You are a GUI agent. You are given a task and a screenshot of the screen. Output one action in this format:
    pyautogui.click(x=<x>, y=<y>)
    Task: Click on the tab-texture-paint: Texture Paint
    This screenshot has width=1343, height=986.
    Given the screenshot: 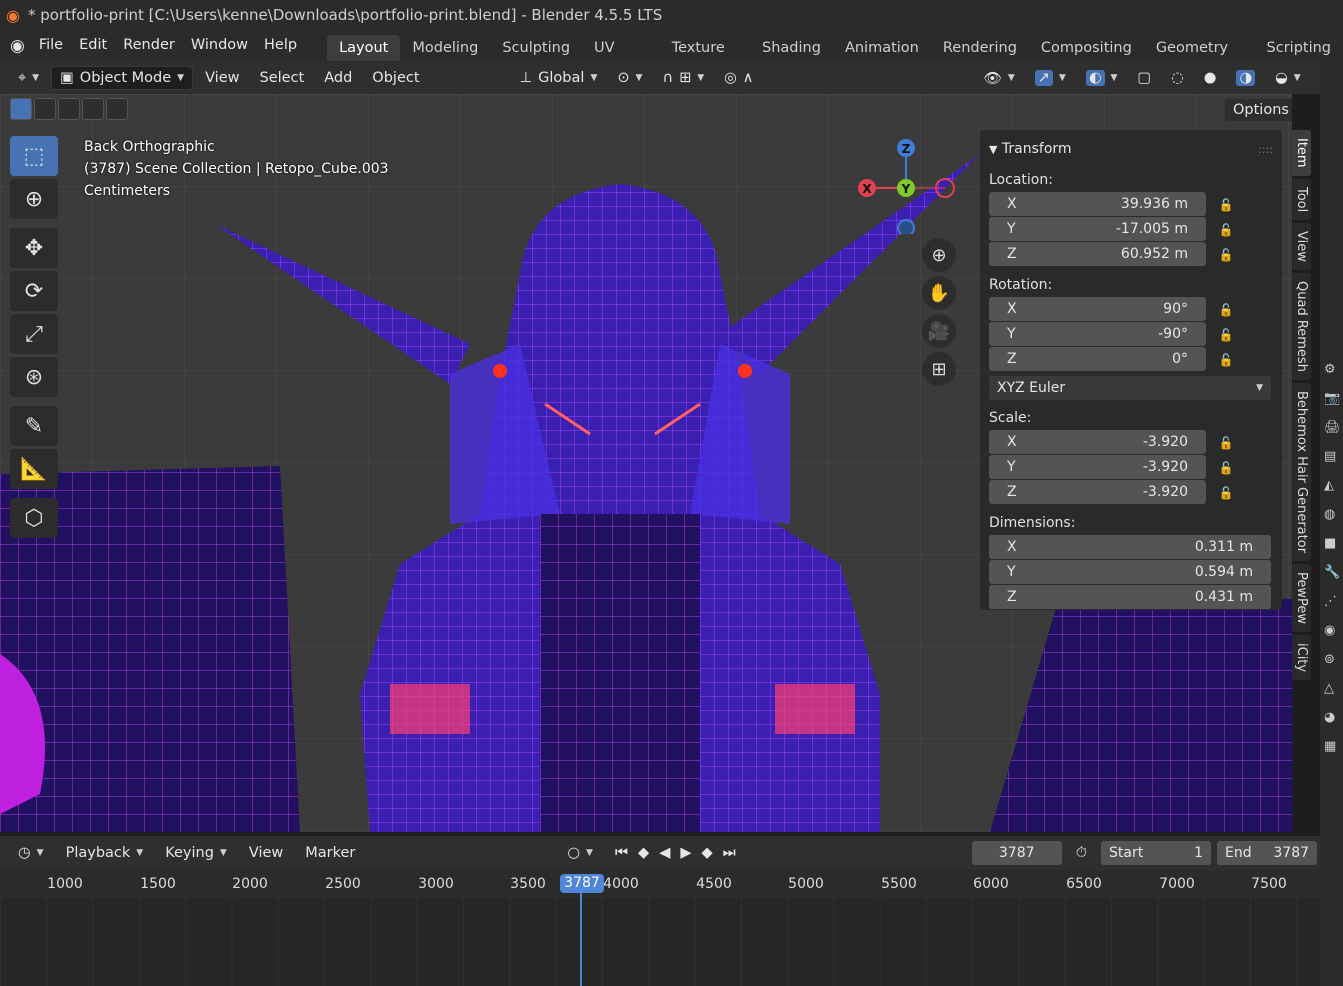 What is the action you would take?
    pyautogui.click(x=705, y=58)
    